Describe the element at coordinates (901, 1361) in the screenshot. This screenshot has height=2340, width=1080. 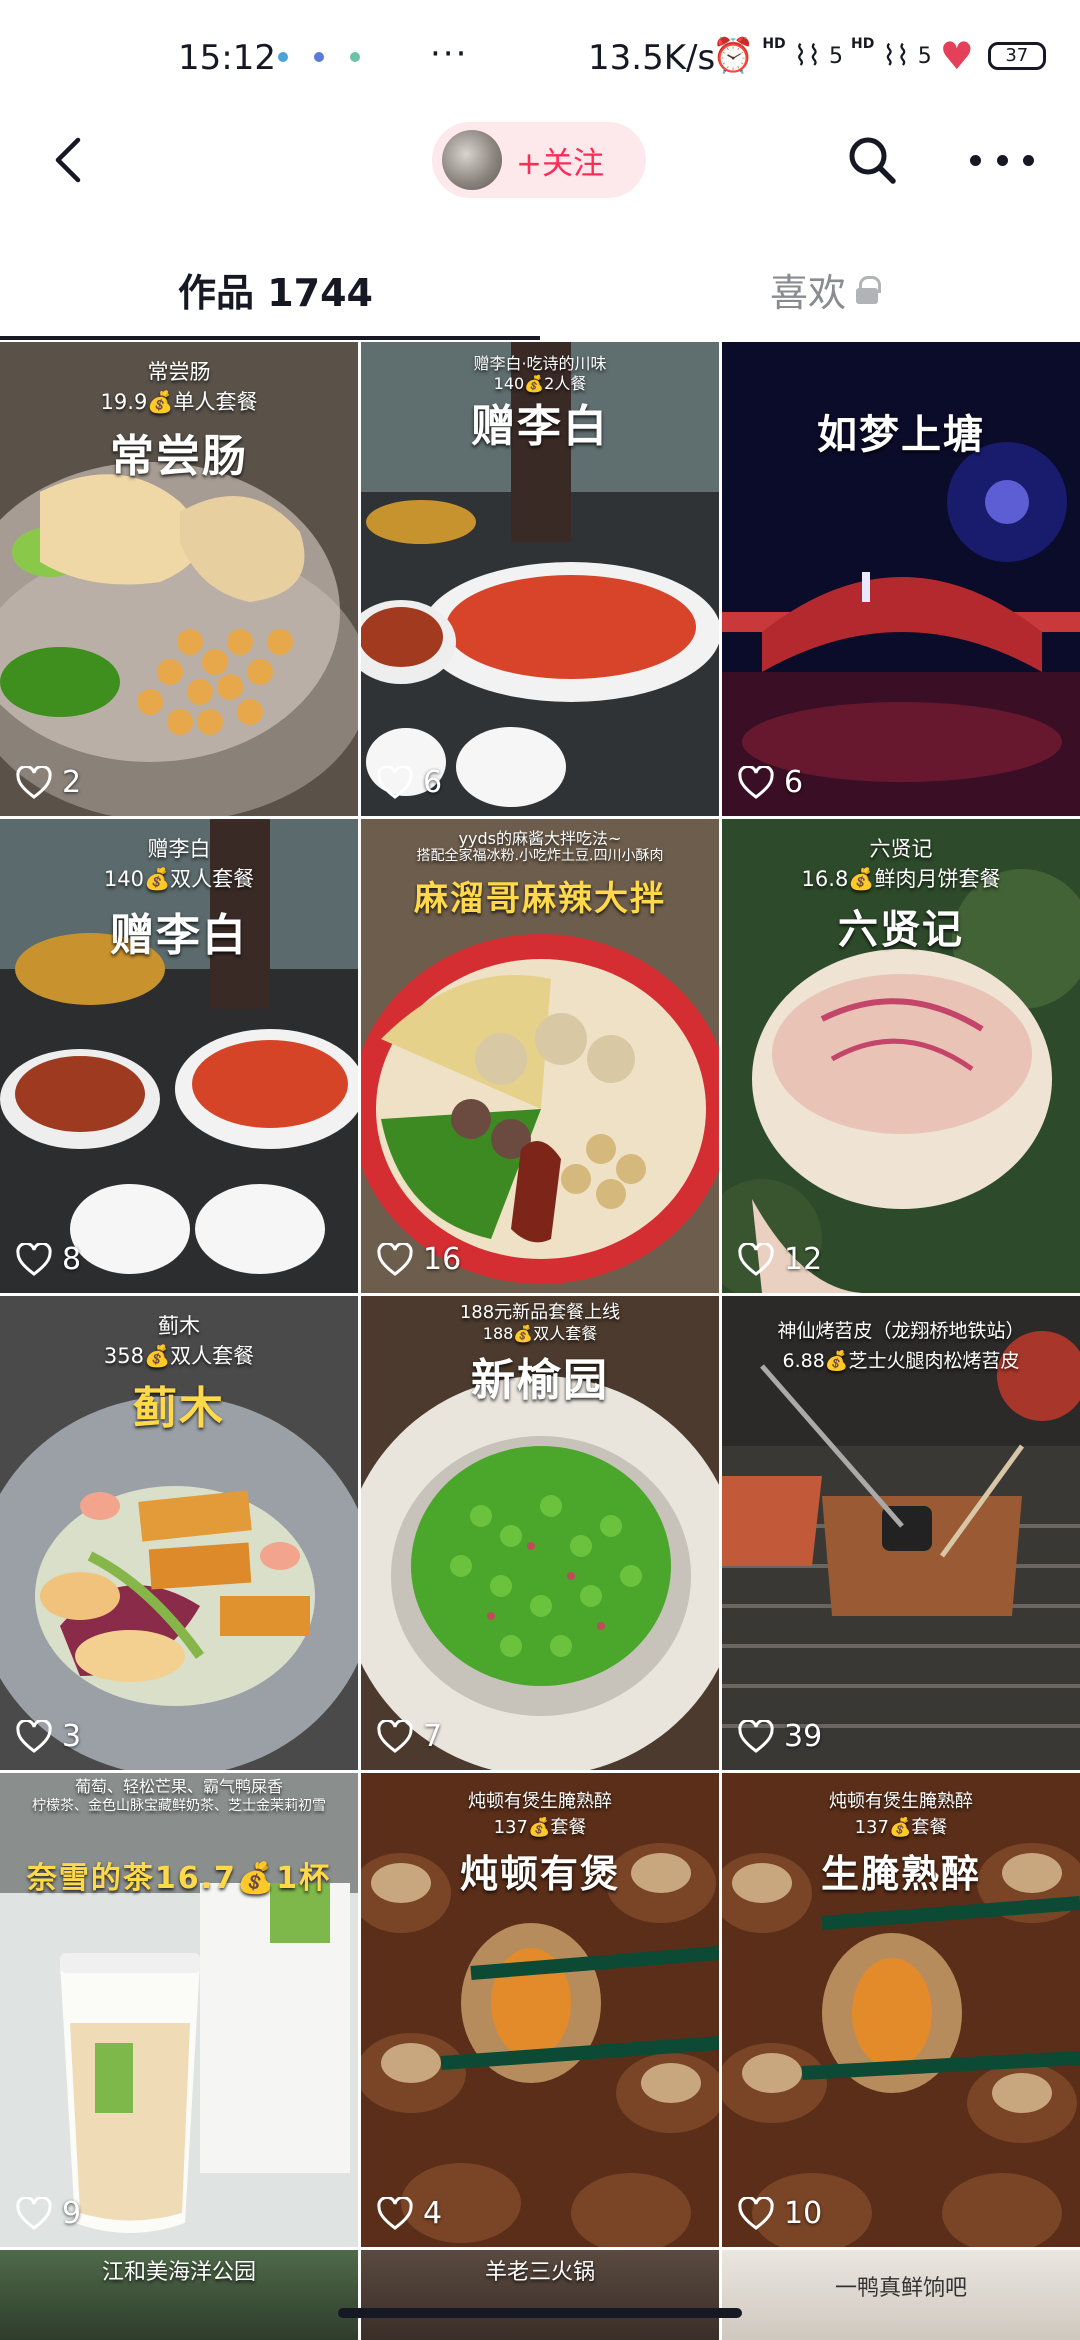
I see `post-price: 6.88💰芝士火腿肉松烤苕皮` at that location.